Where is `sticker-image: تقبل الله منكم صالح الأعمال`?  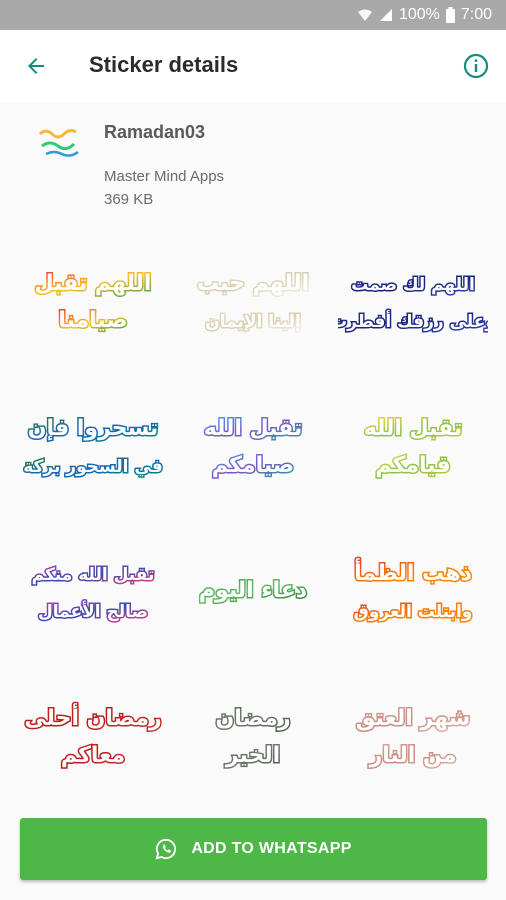
sticker-image: تقبل الله منكم صالح الأعمال is located at coordinates (93, 594).